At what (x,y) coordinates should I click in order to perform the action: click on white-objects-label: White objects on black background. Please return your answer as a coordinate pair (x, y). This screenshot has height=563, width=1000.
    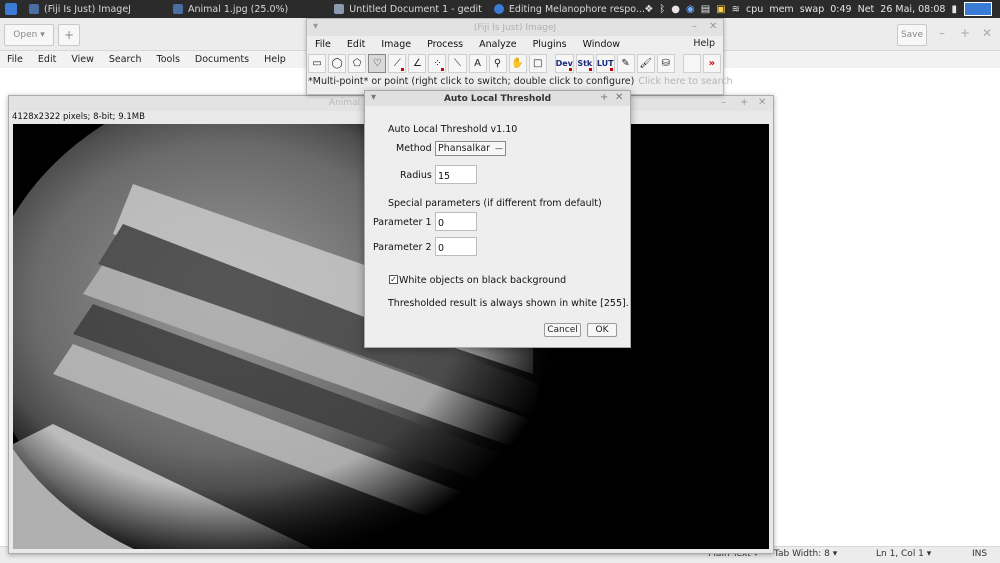
    Looking at the image, I should click on (482, 280).